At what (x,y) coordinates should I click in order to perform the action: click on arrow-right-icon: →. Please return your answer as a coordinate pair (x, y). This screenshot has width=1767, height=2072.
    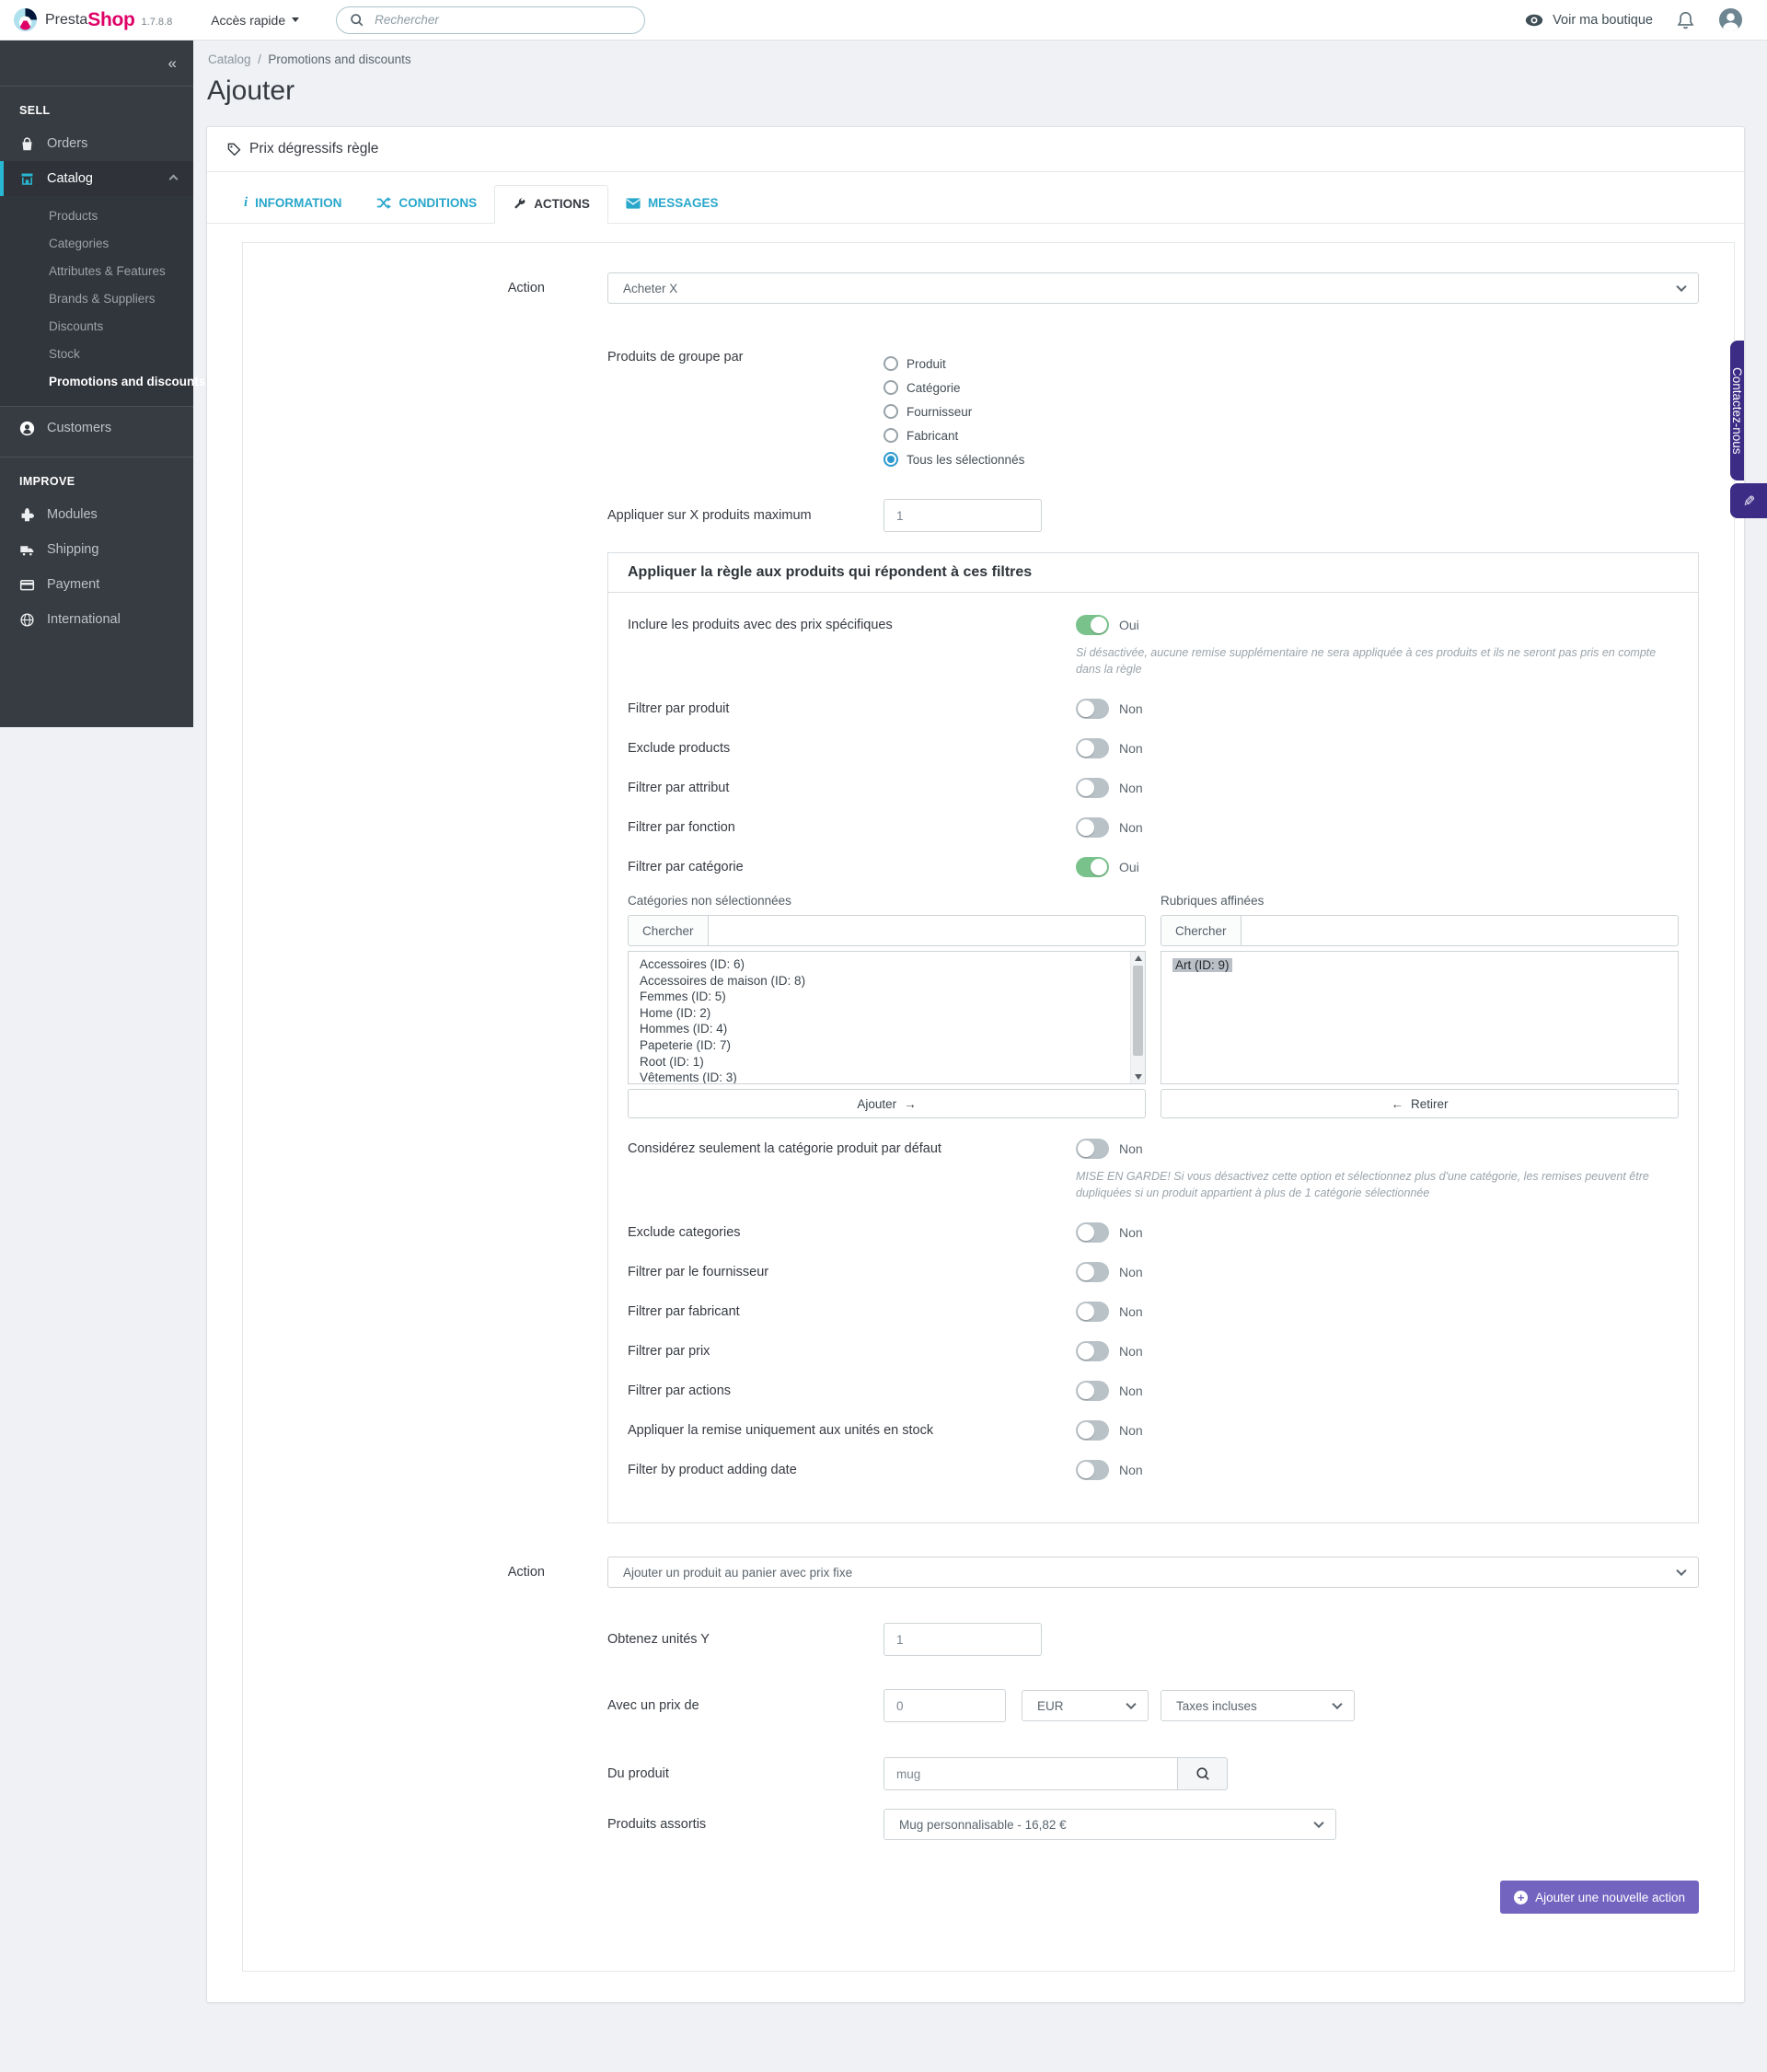
    Looking at the image, I should click on (910, 1104).